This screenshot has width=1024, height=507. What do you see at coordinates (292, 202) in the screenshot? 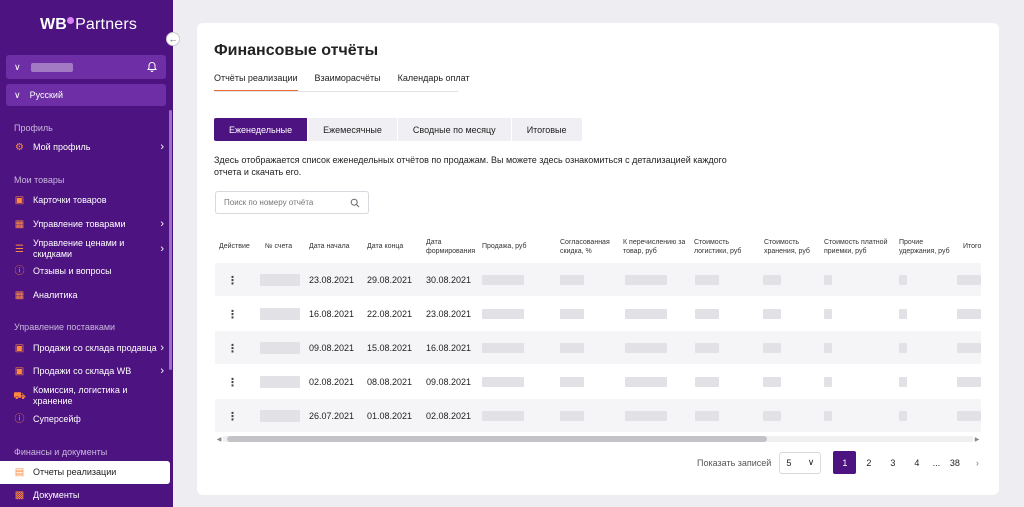
I see `search-input: Поиск по номеру отчёта` at bounding box center [292, 202].